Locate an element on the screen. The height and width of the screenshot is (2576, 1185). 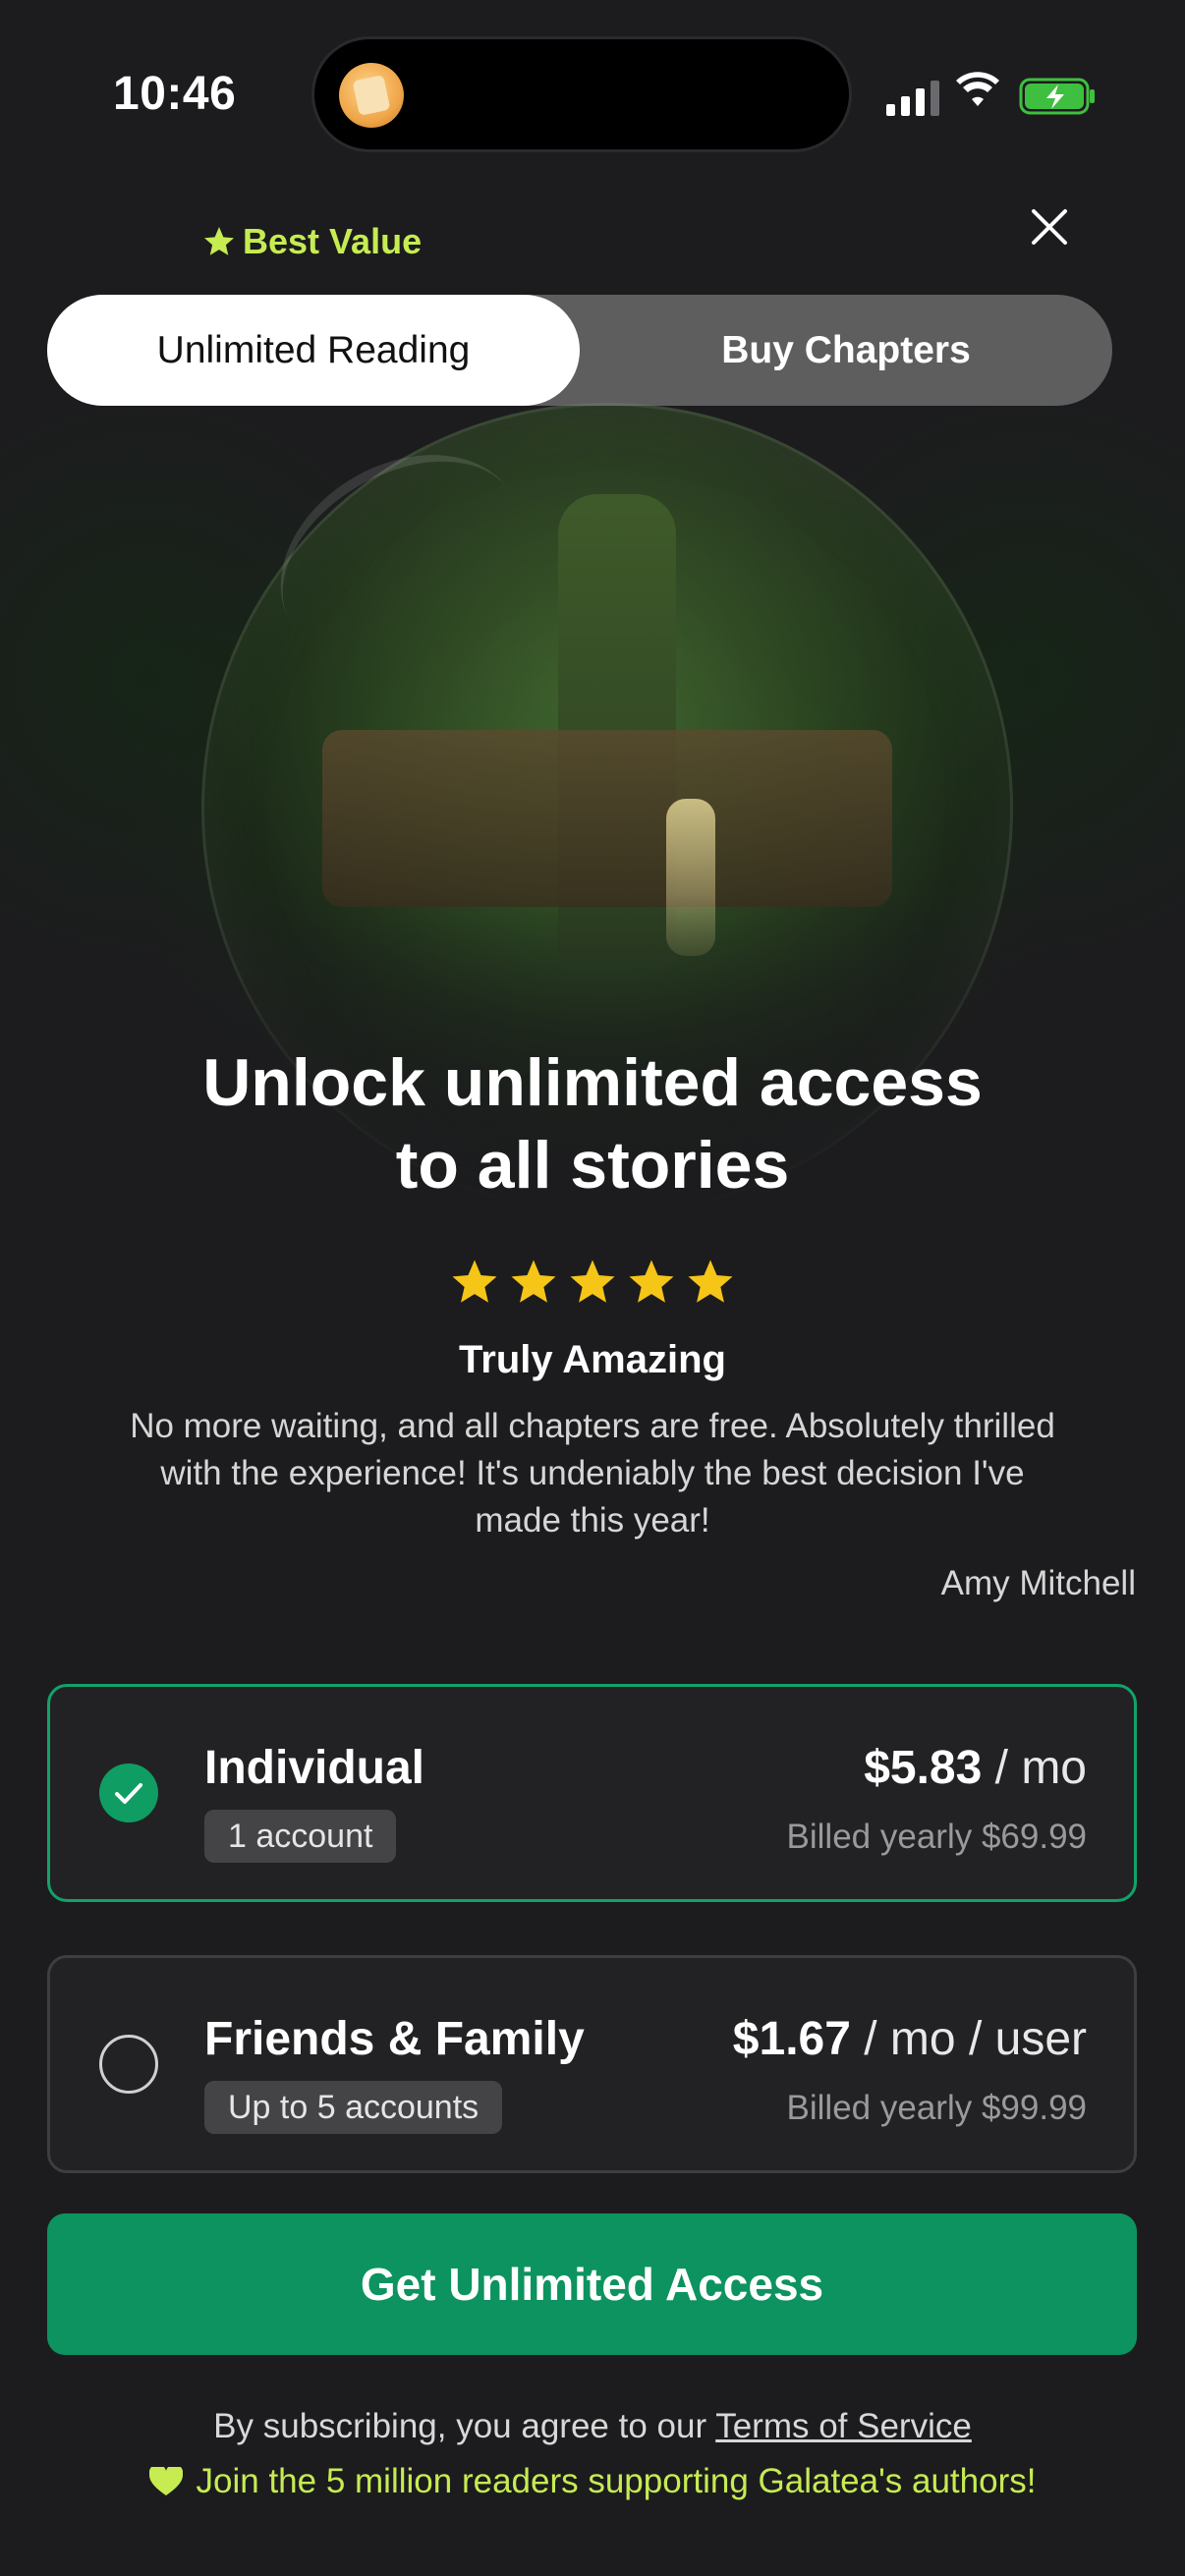
tab-buy-chapters: Buy Chapters is located at coordinates (846, 350).